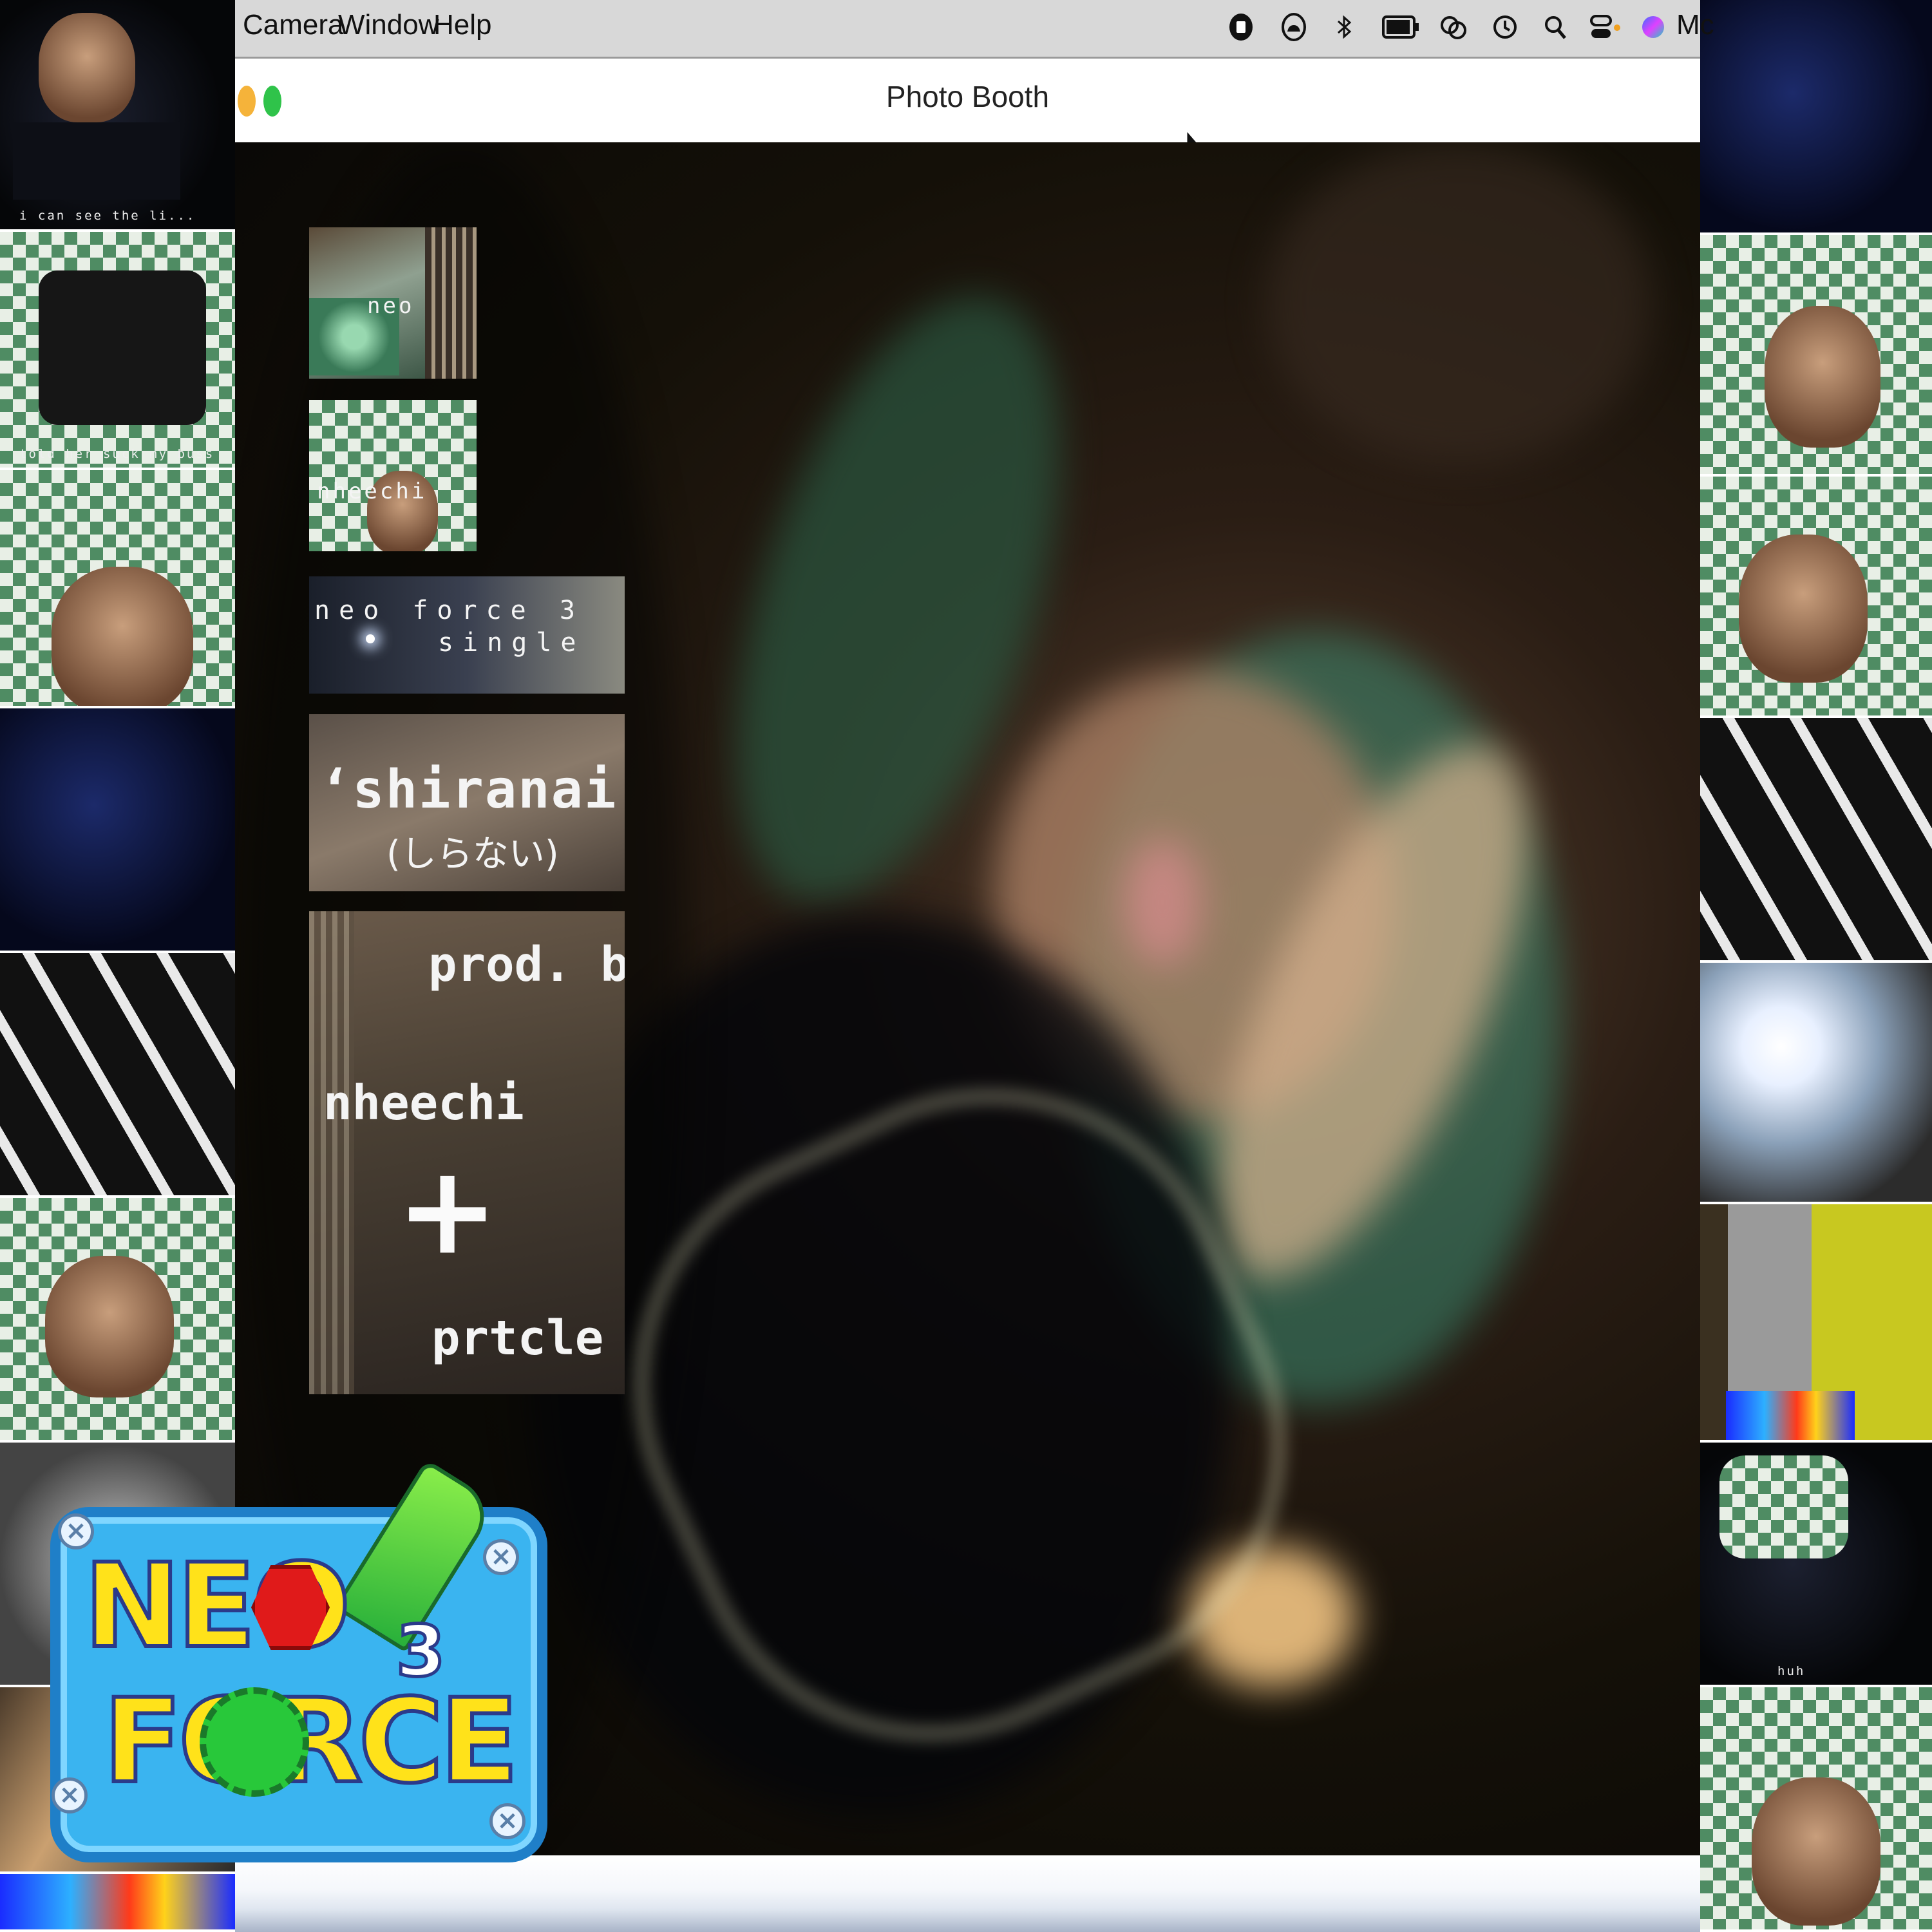 The image size is (1932, 1932). What do you see at coordinates (1816, 1565) in the screenshot?
I see `photo-tile: huh` at bounding box center [1816, 1565].